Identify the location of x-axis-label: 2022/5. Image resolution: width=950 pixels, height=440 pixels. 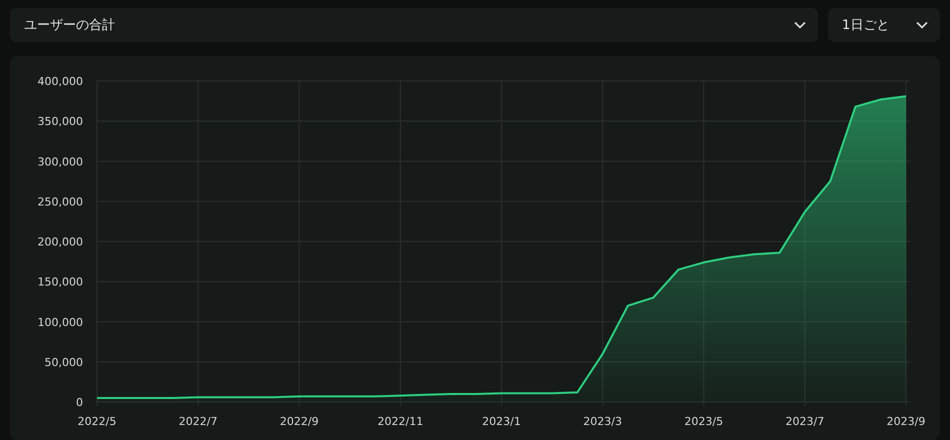
(97, 421).